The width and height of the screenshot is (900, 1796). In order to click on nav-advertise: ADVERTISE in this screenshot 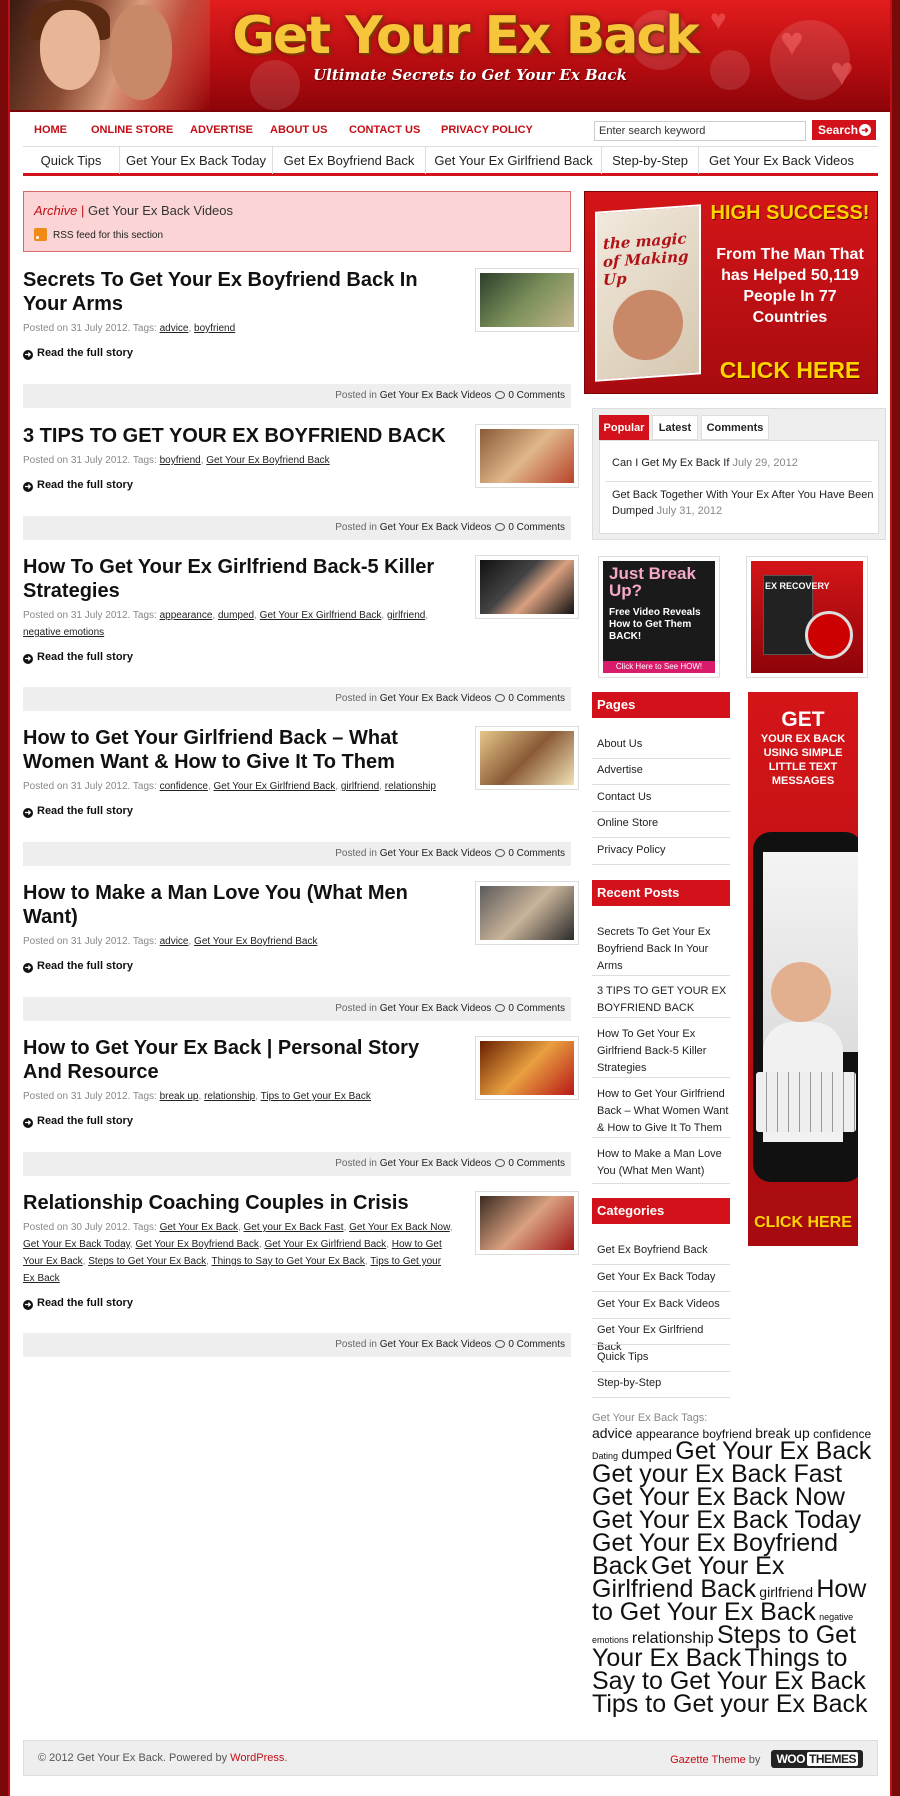, I will do `click(221, 130)`.